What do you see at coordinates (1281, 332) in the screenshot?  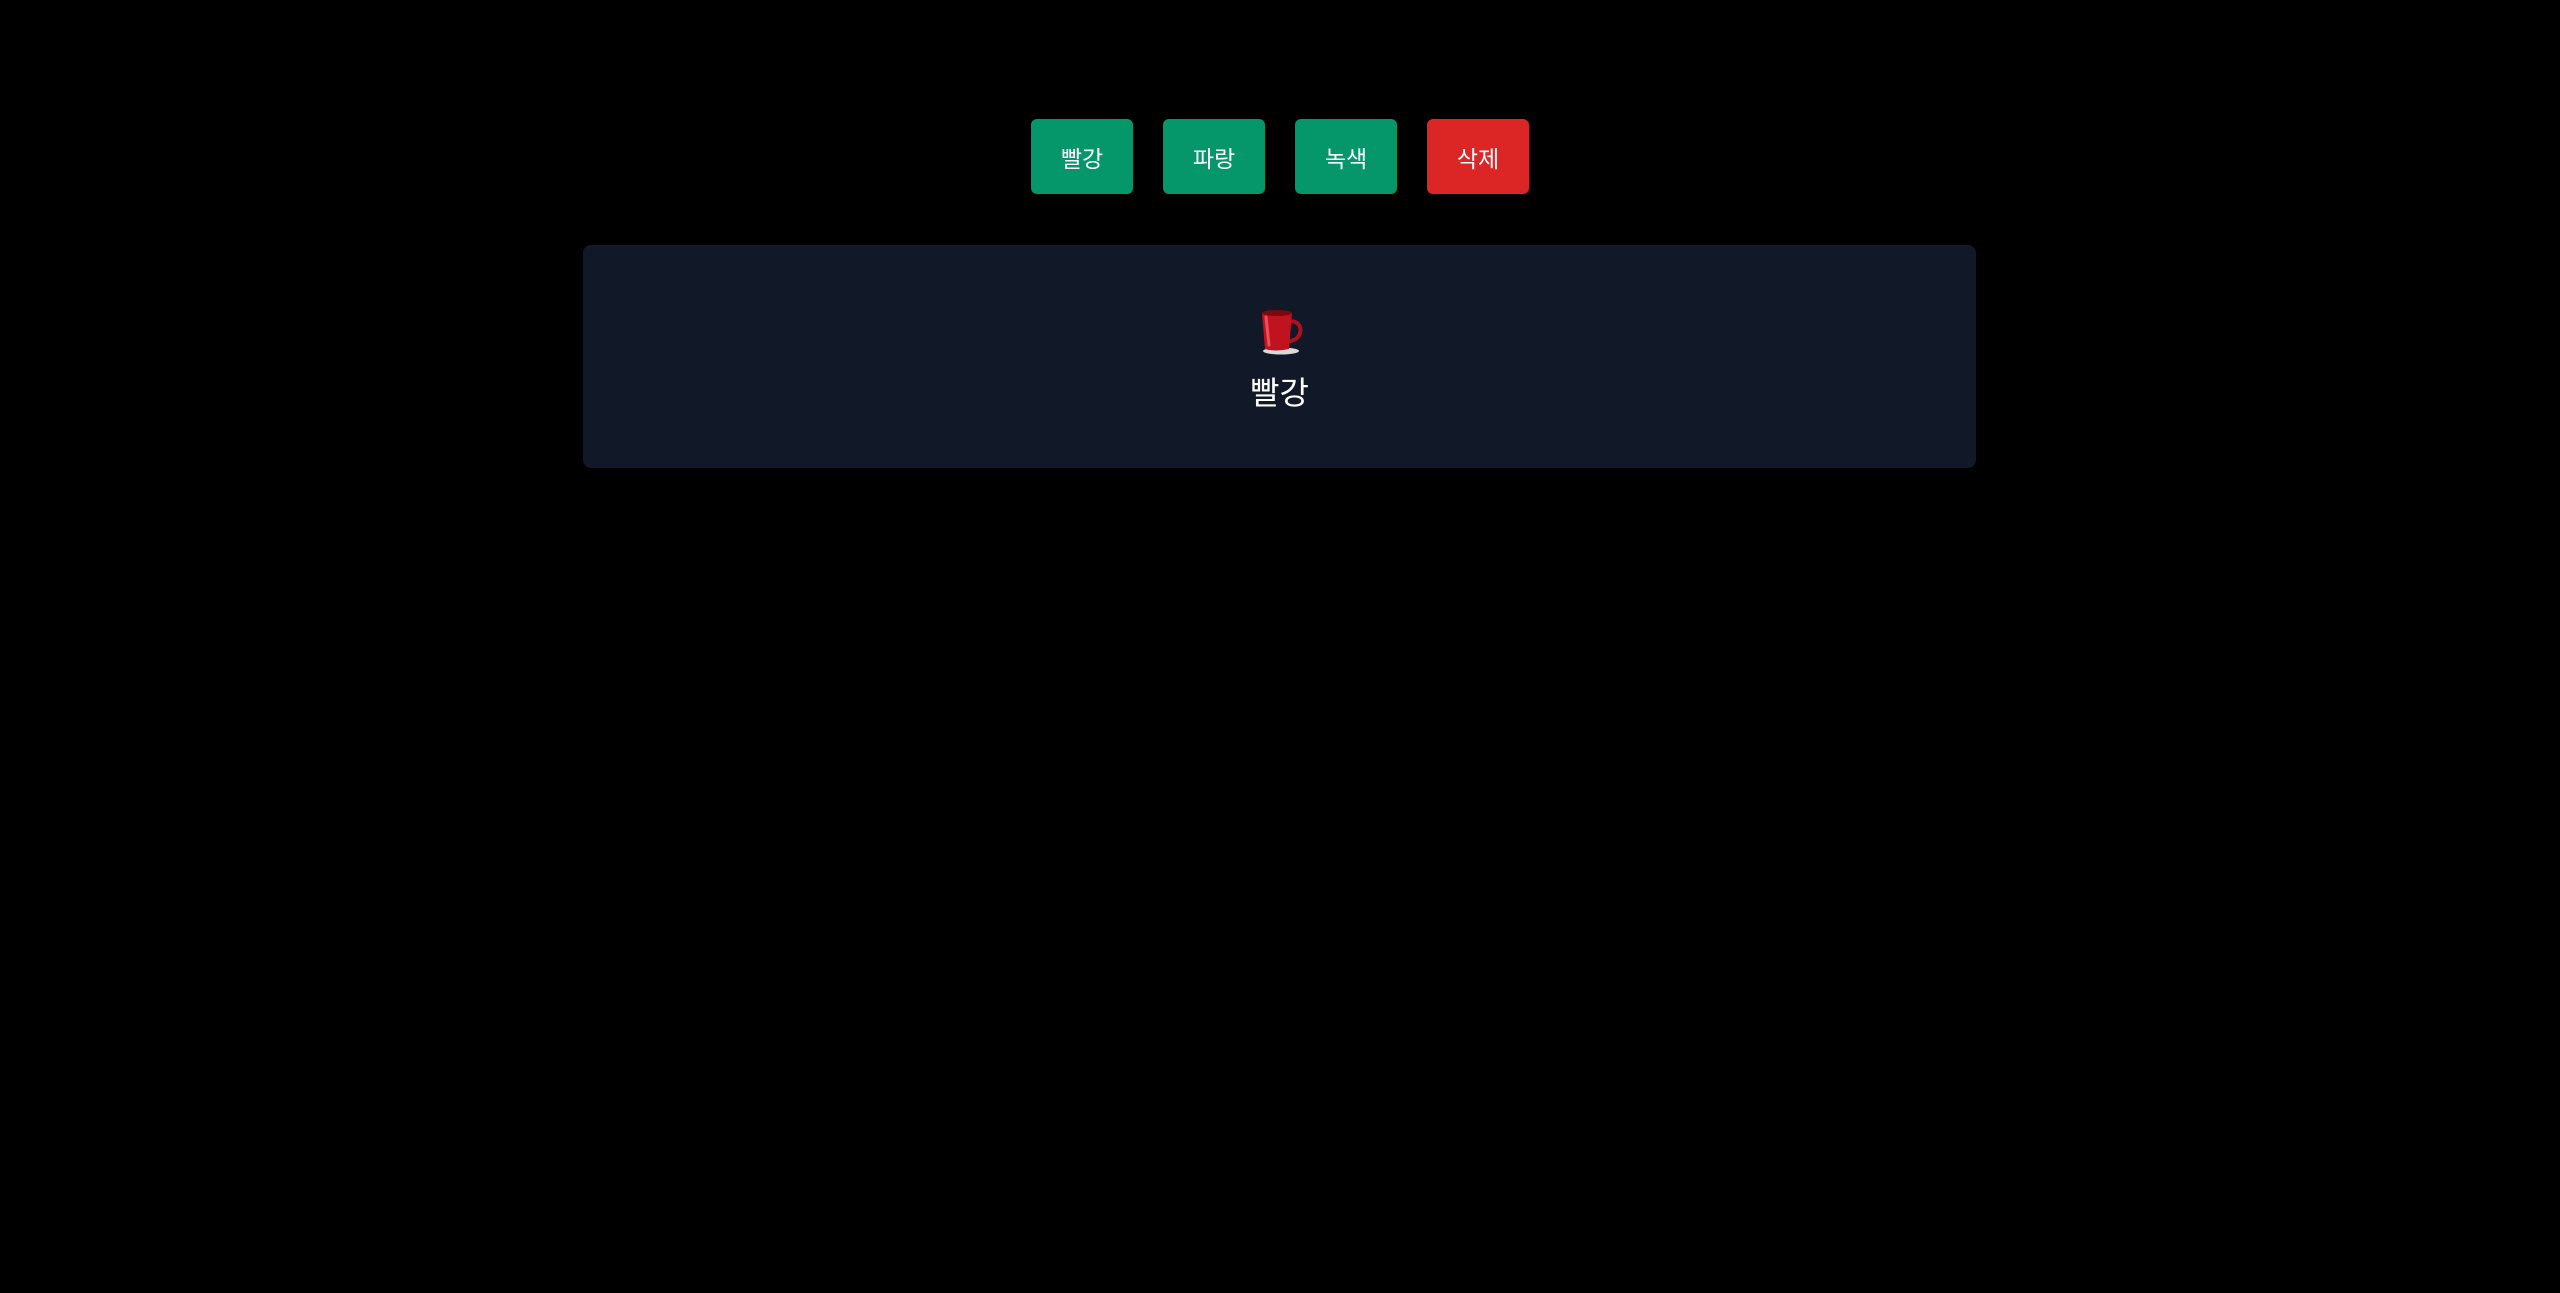 I see `cup-icon` at bounding box center [1281, 332].